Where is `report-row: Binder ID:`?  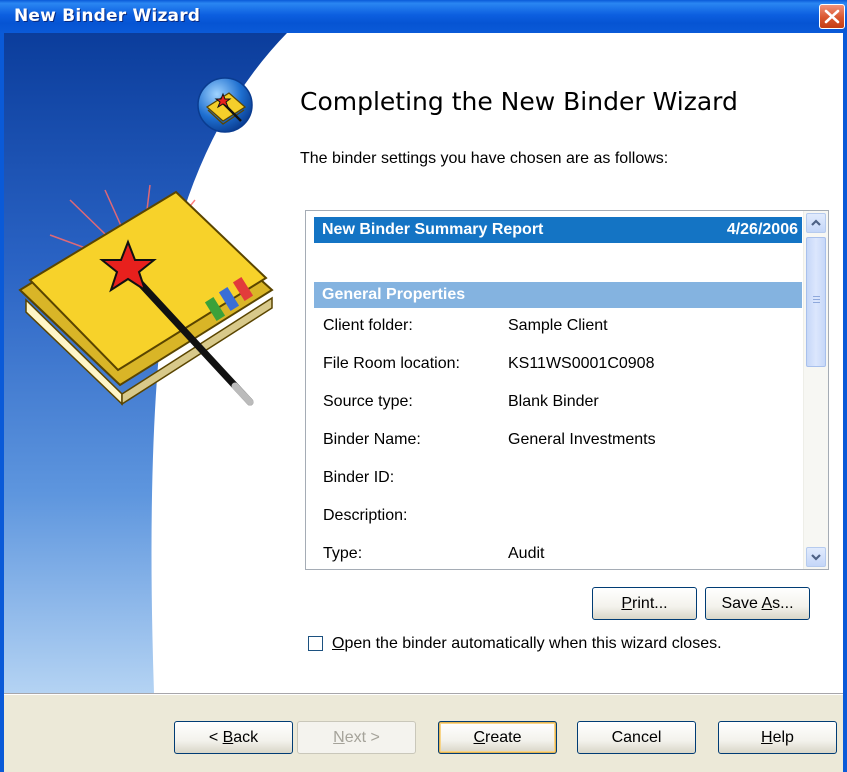
report-row: Binder ID: is located at coordinates (558, 479).